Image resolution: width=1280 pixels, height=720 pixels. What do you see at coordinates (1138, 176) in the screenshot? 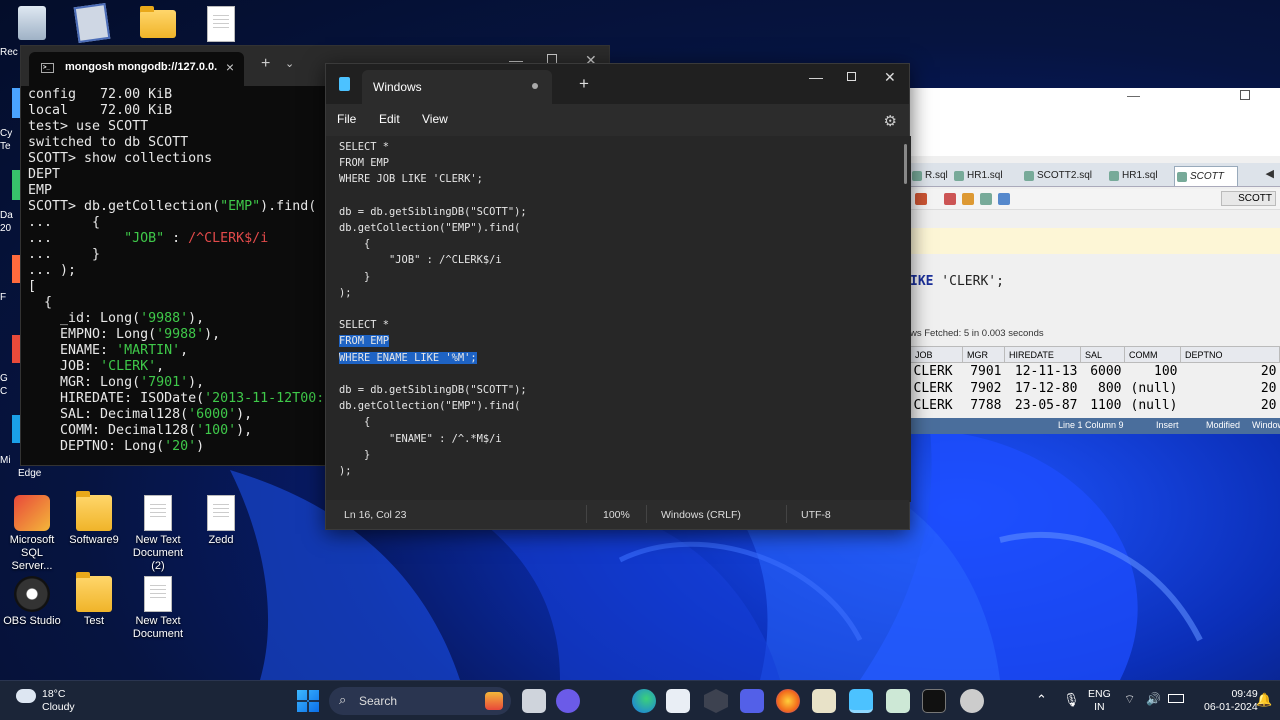
I see `tab-hr1-sql-2: HR1.sql` at bounding box center [1138, 176].